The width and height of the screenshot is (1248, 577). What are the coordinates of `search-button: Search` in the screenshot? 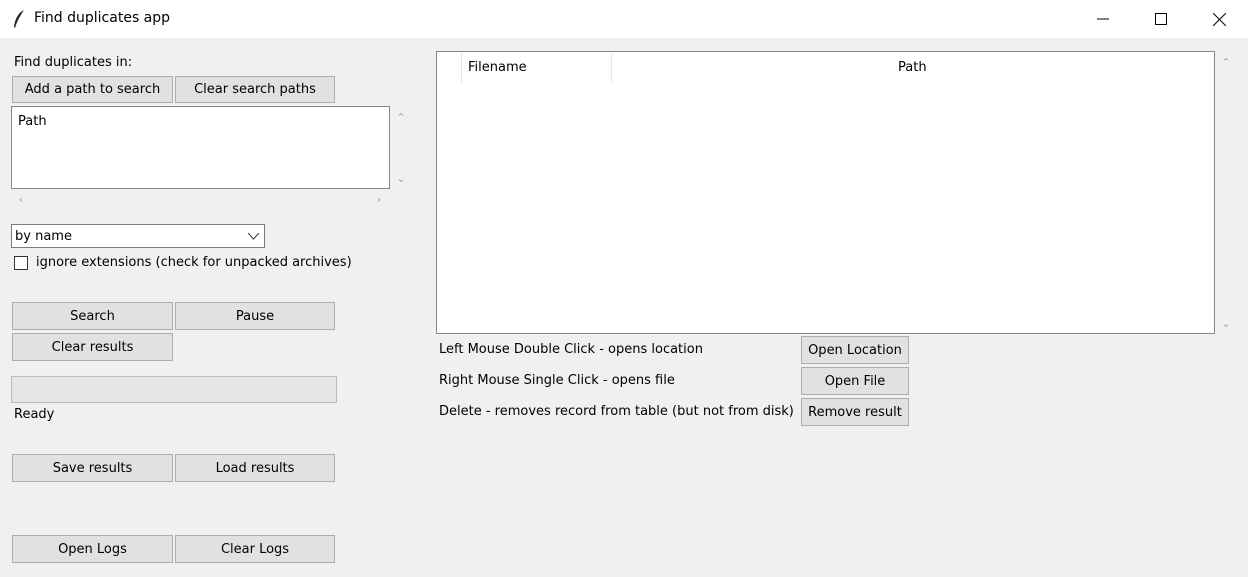 It's located at (92, 316).